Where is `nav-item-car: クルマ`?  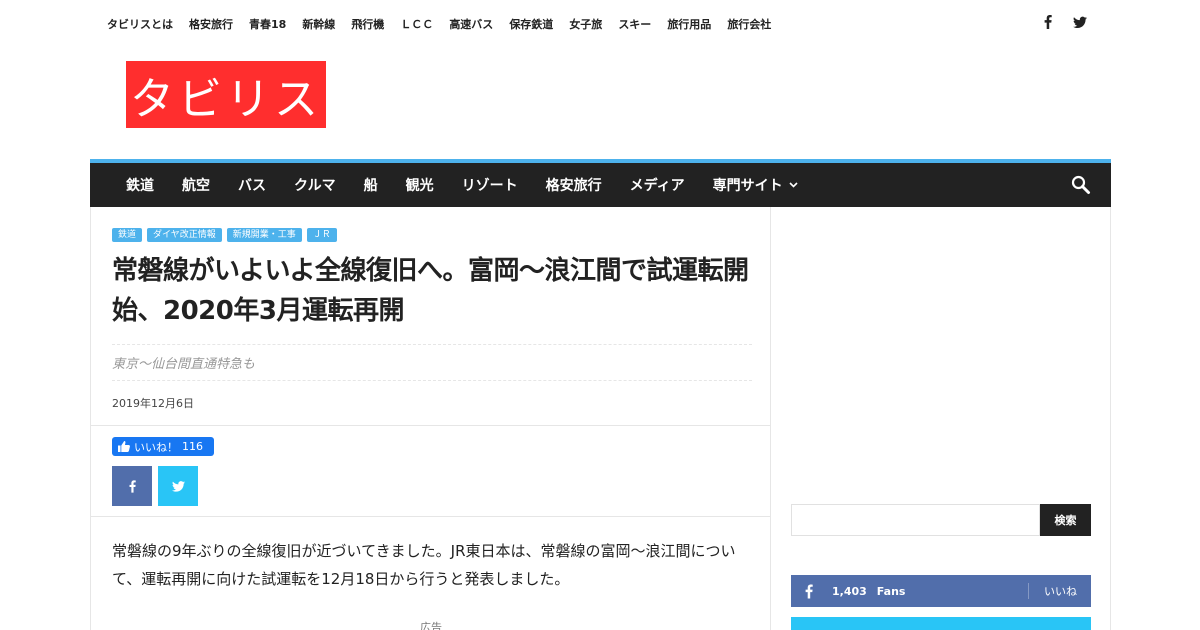
nav-item-car: クルマ is located at coordinates (315, 185).